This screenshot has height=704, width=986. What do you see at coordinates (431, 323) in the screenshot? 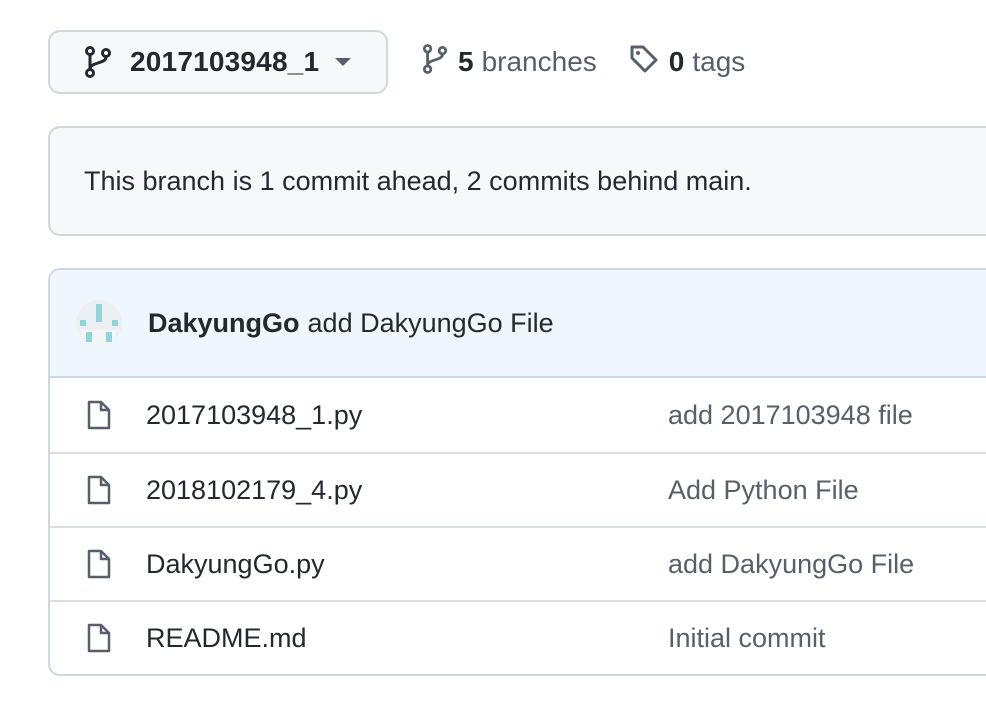
I see `commit-message-link: add DakyungGo File` at bounding box center [431, 323].